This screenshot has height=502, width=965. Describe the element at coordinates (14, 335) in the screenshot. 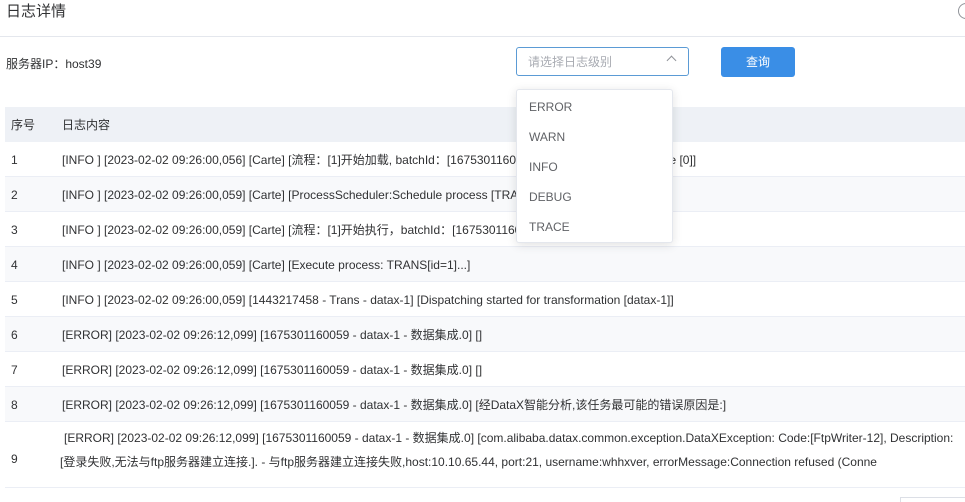

I see `row-number: 6` at that location.